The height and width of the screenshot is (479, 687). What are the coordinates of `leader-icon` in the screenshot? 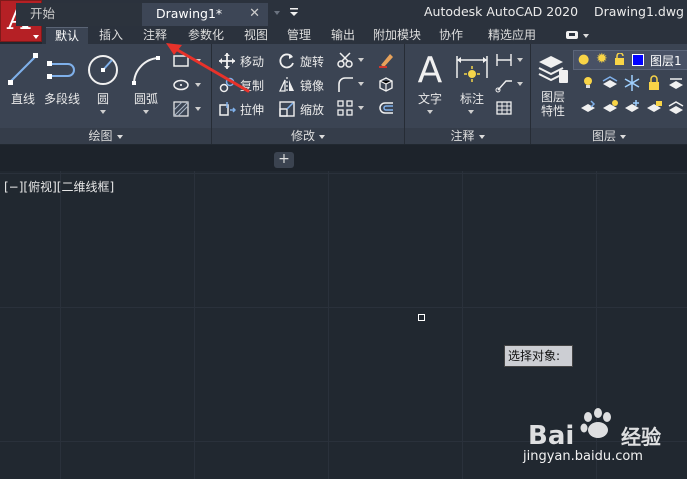 It's located at (504, 84).